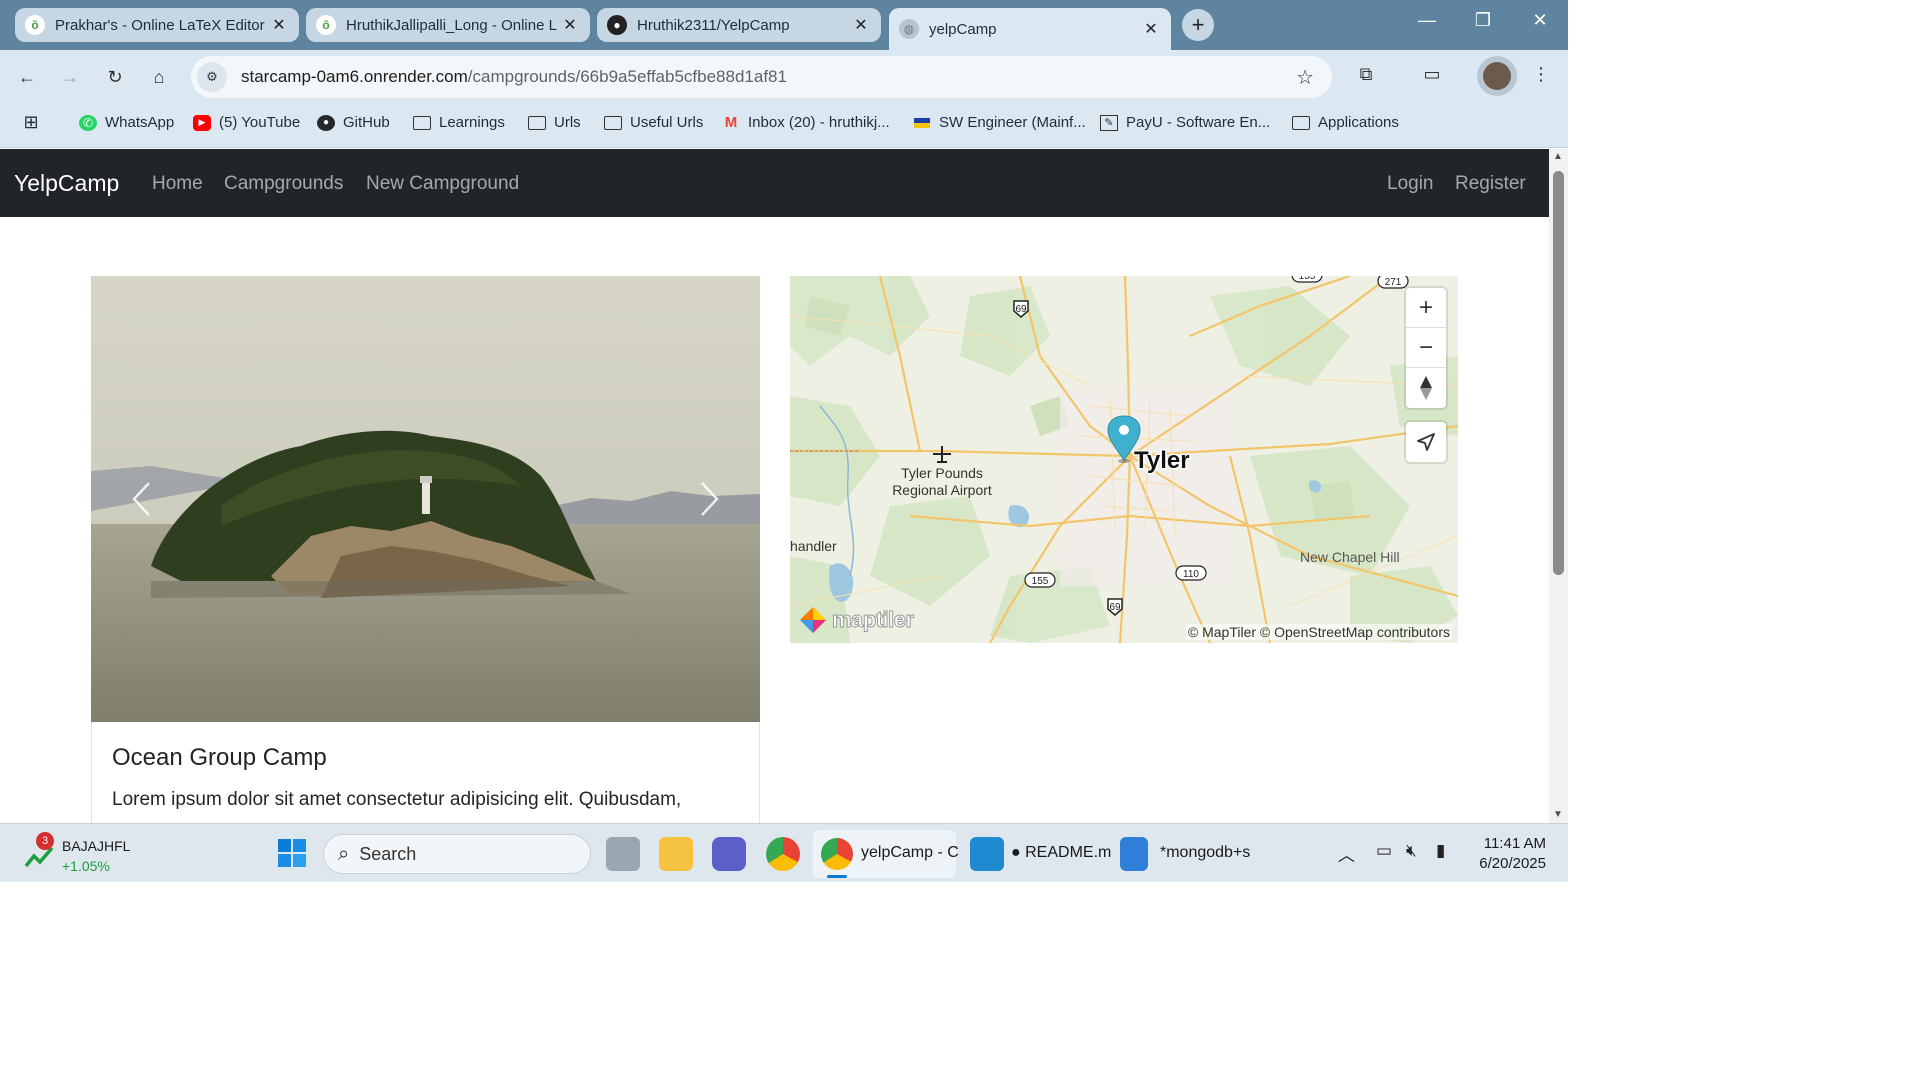 This screenshot has width=1920, height=1080. Describe the element at coordinates (1205, 853) in the screenshot. I see `notepad-window-label: *mongodb+s` at that location.